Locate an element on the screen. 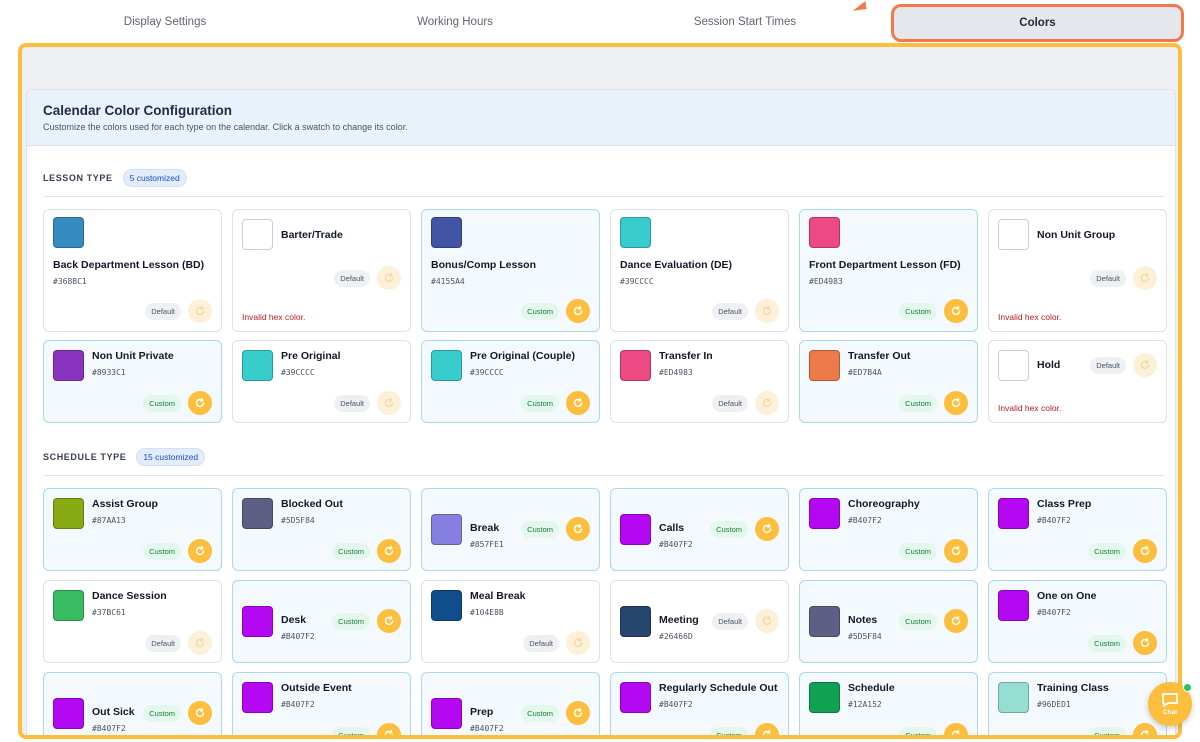 Image resolution: width=1200 pixels, height=742 pixels. item-name: Class Prep is located at coordinates (1064, 504).